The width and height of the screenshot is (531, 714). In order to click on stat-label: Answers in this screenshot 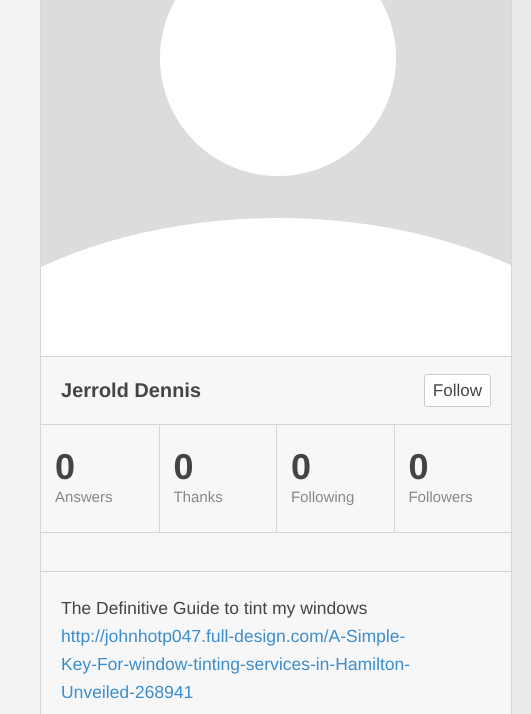, I will do `click(84, 498)`.